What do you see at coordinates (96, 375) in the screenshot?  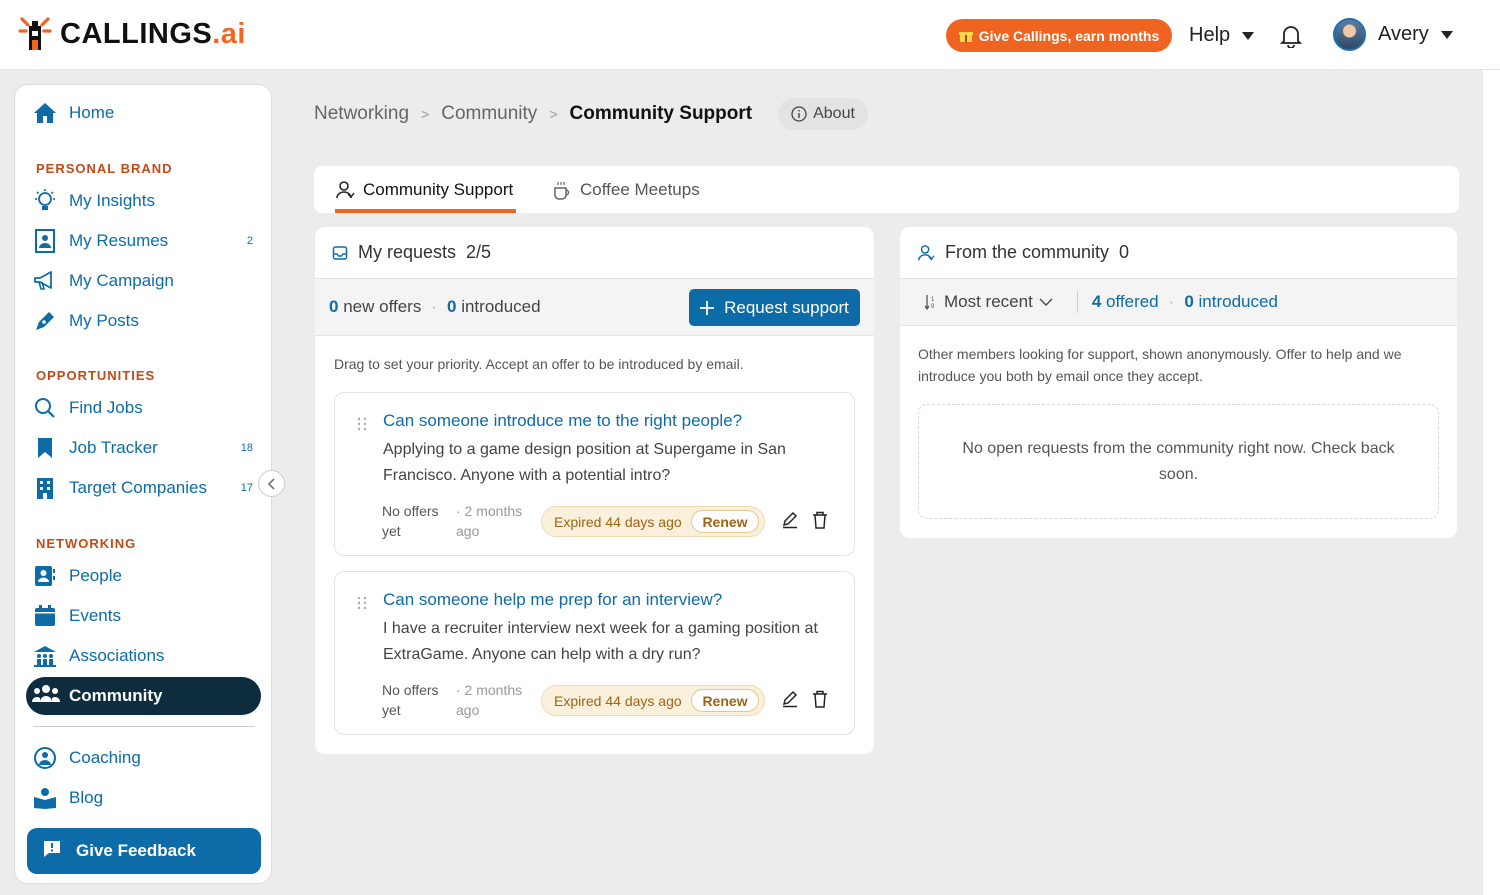 I see `section-opportunities: OPPORTUNITIES` at bounding box center [96, 375].